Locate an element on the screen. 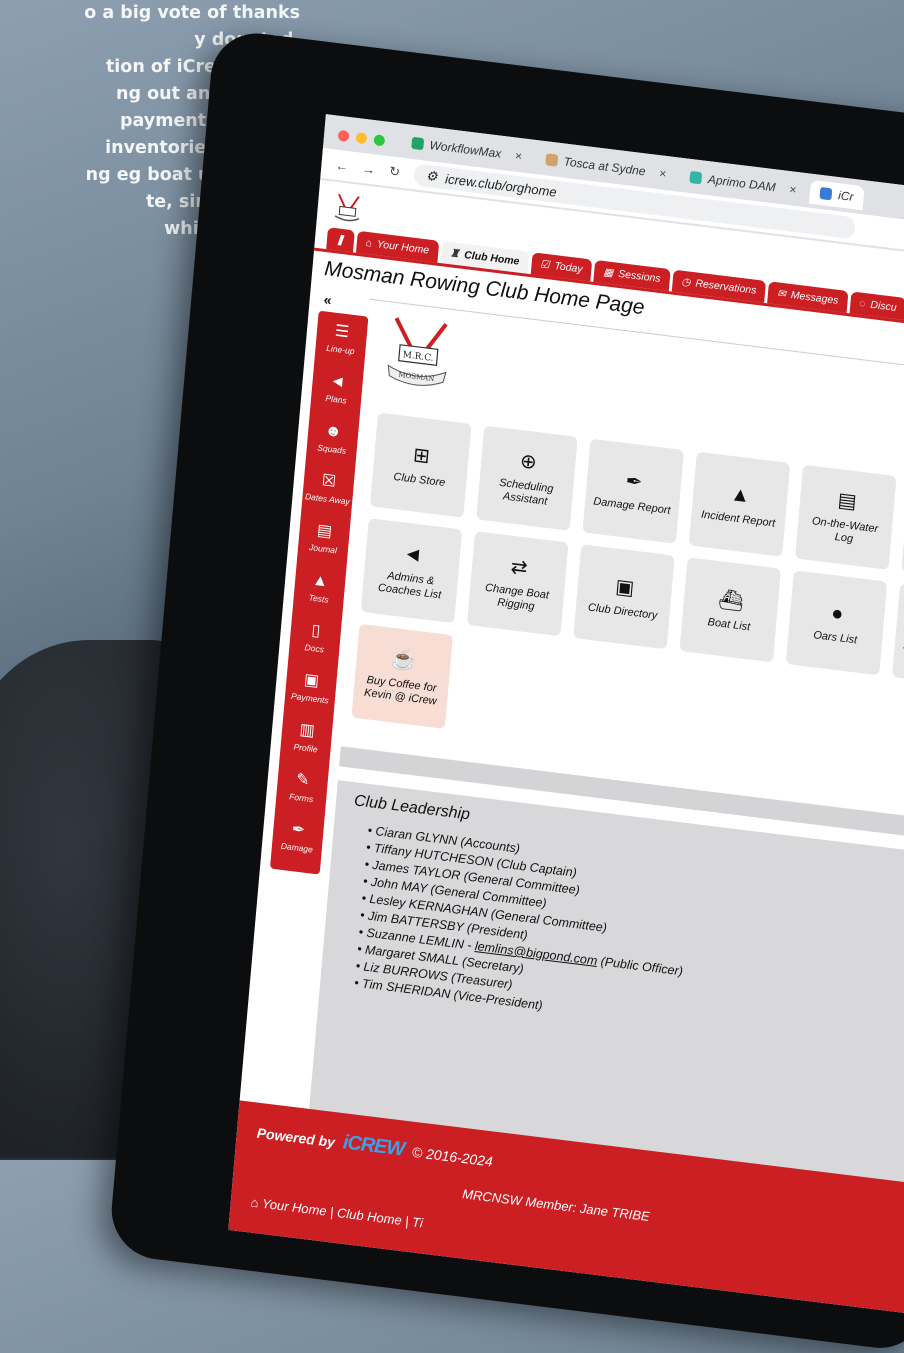 Image resolution: width=904 pixels, height=1353 pixels. sidebar-item-dates-away: ☒ Dates Away is located at coordinates (328, 488).